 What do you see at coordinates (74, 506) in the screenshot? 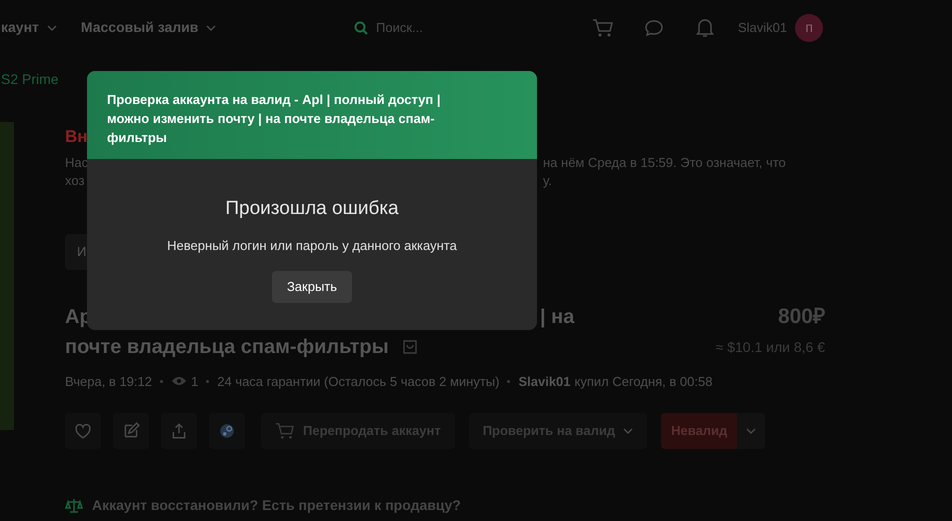
I see `scales-icon` at bounding box center [74, 506].